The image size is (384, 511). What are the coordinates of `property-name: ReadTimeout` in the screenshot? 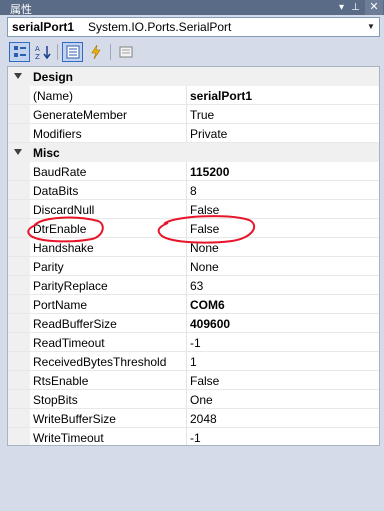 It's located at (69, 343).